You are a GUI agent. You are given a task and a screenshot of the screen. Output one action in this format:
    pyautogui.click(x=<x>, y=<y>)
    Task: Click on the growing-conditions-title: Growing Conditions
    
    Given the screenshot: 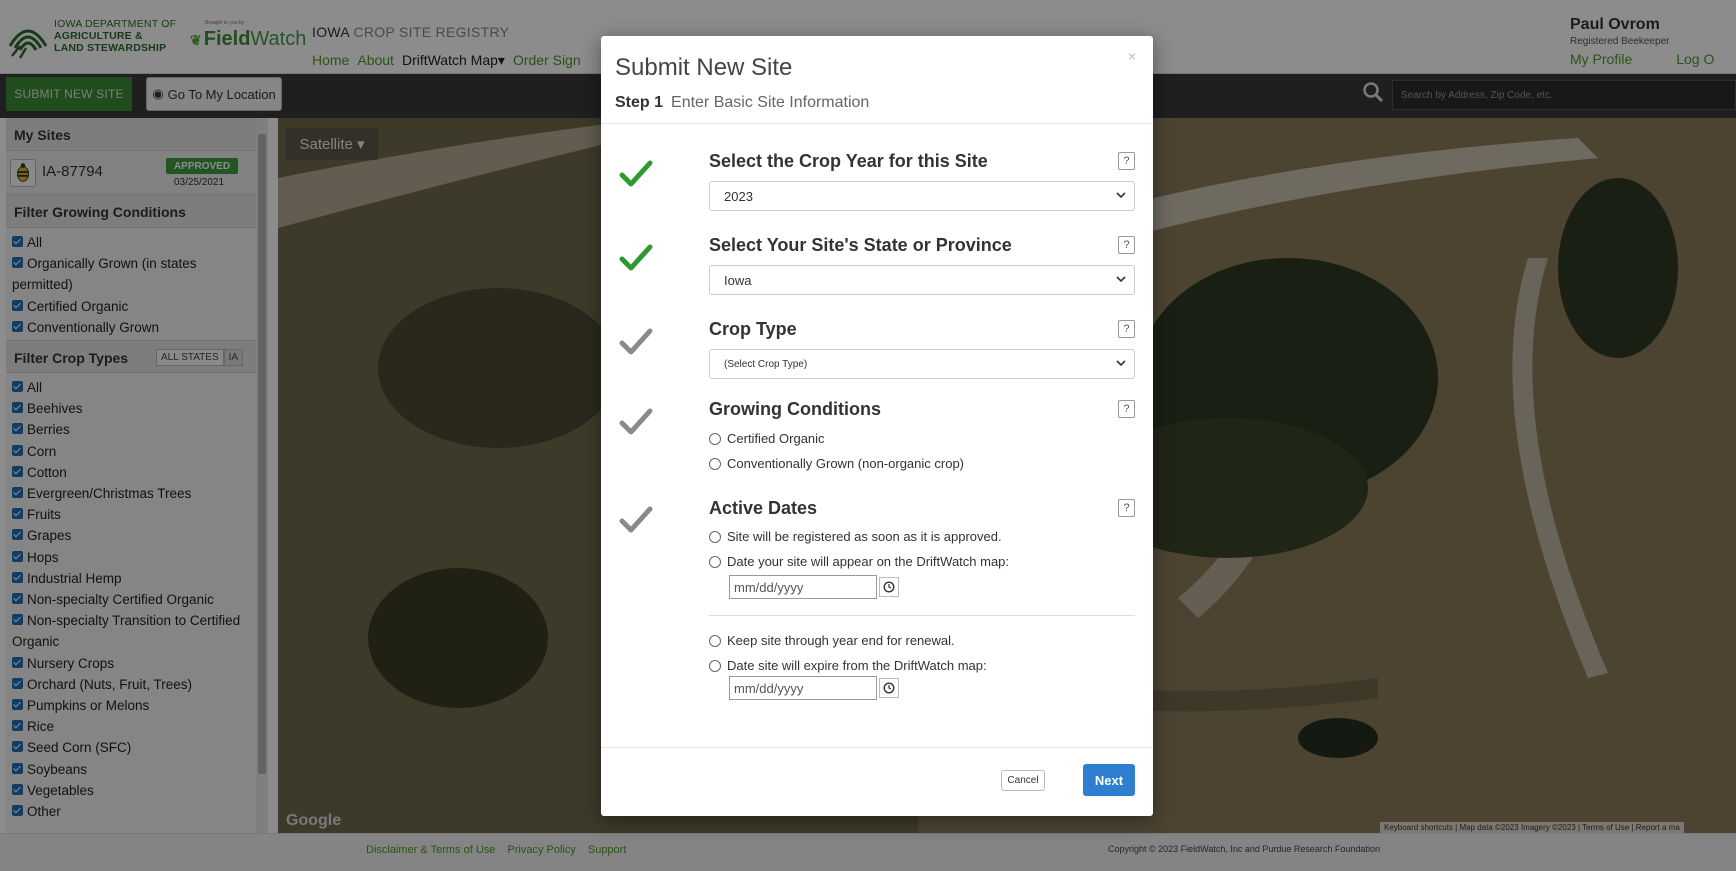 What is the action you would take?
    pyautogui.click(x=795, y=409)
    